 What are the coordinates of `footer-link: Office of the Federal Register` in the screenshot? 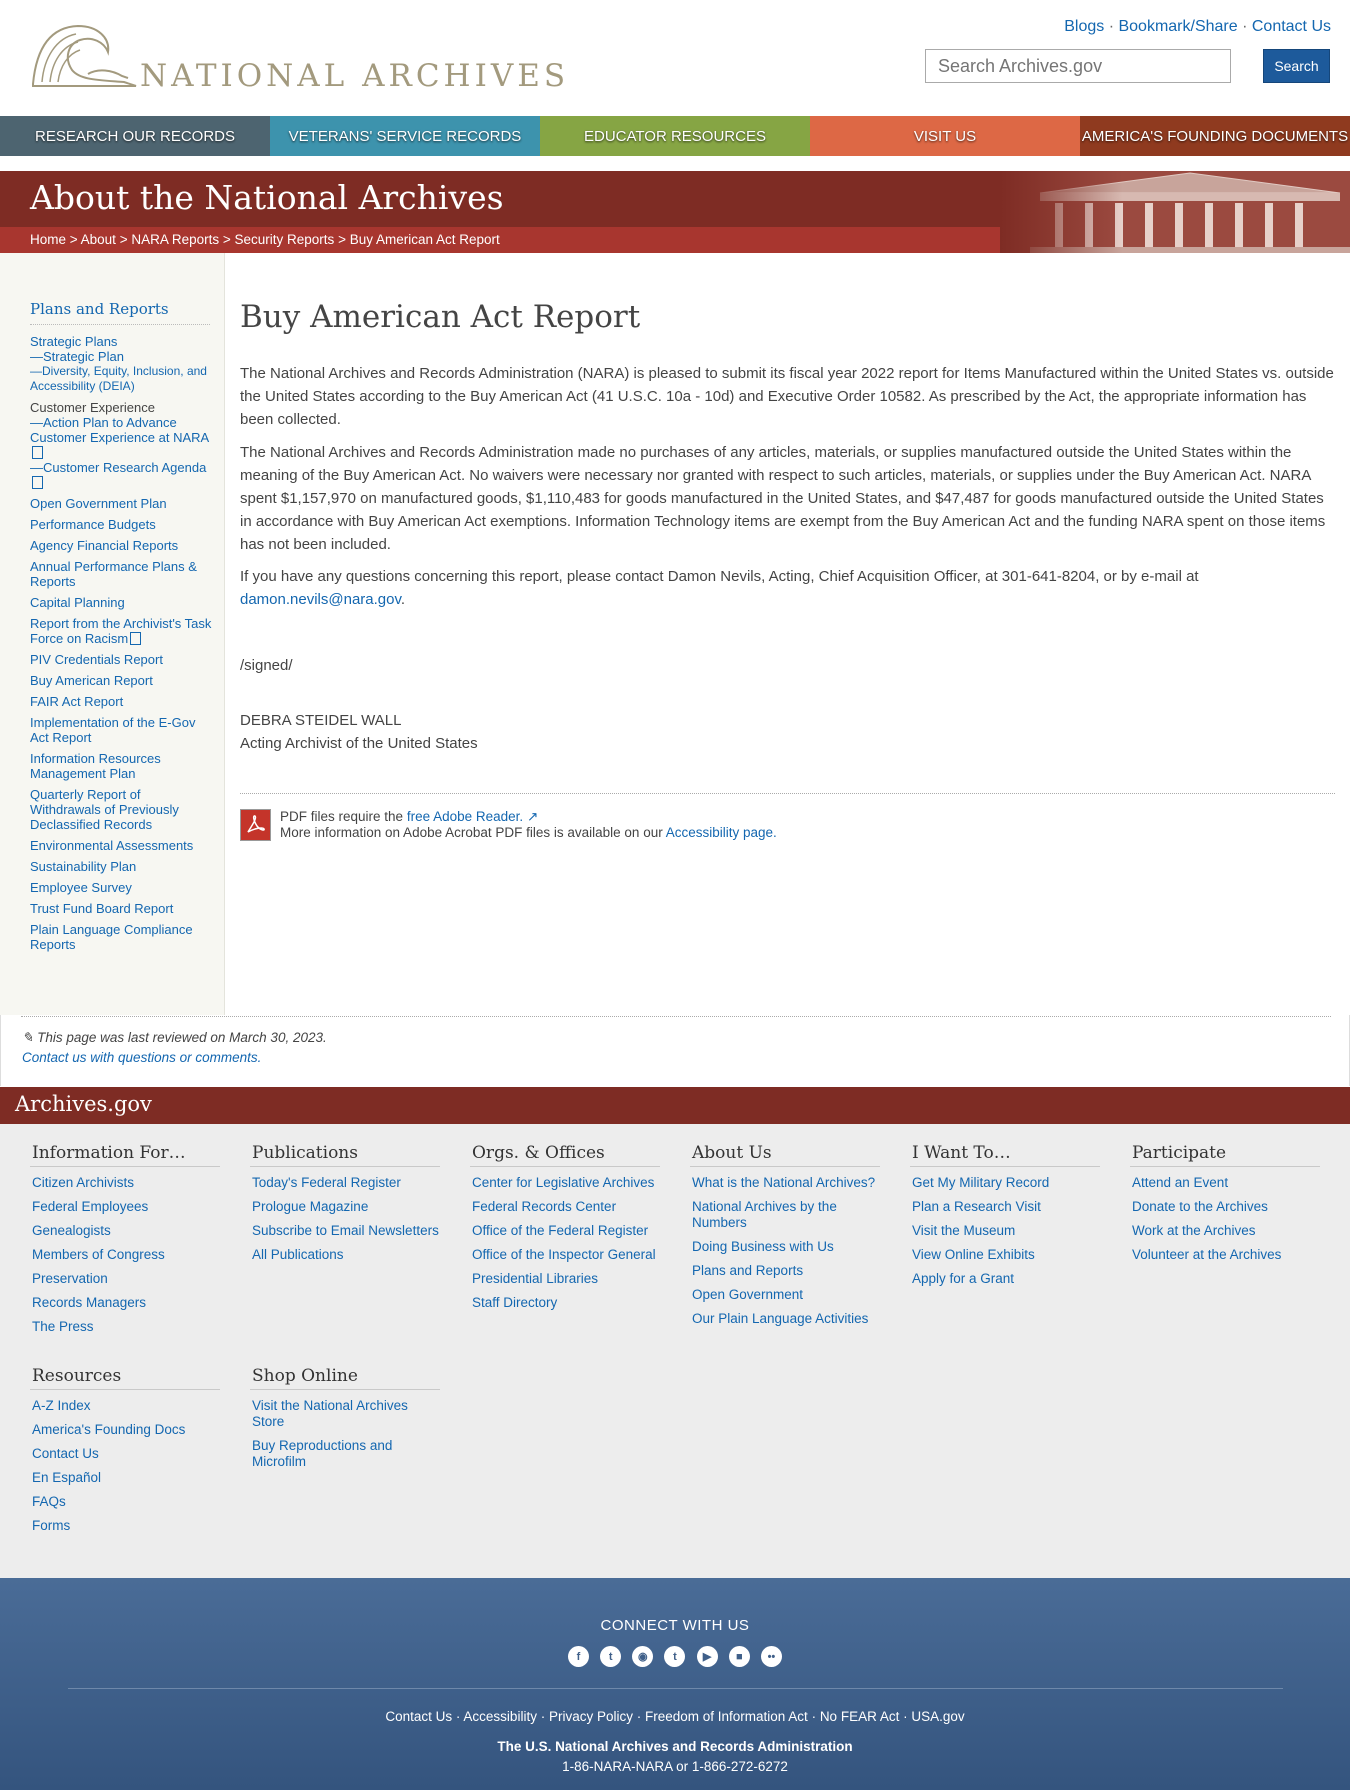 It's located at (565, 1231).